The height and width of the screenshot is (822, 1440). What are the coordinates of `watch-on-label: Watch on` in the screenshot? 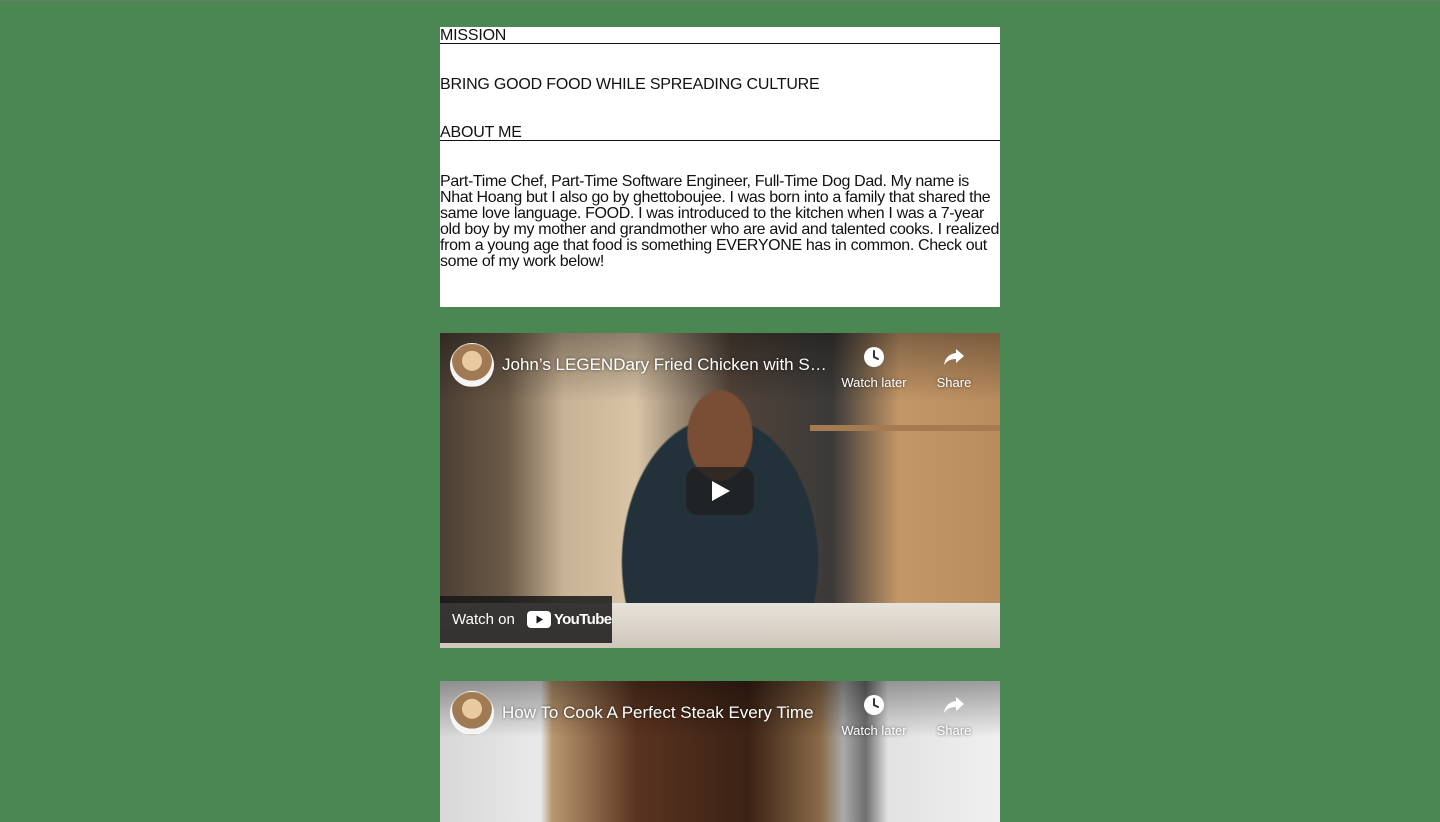 It's located at (483, 619).